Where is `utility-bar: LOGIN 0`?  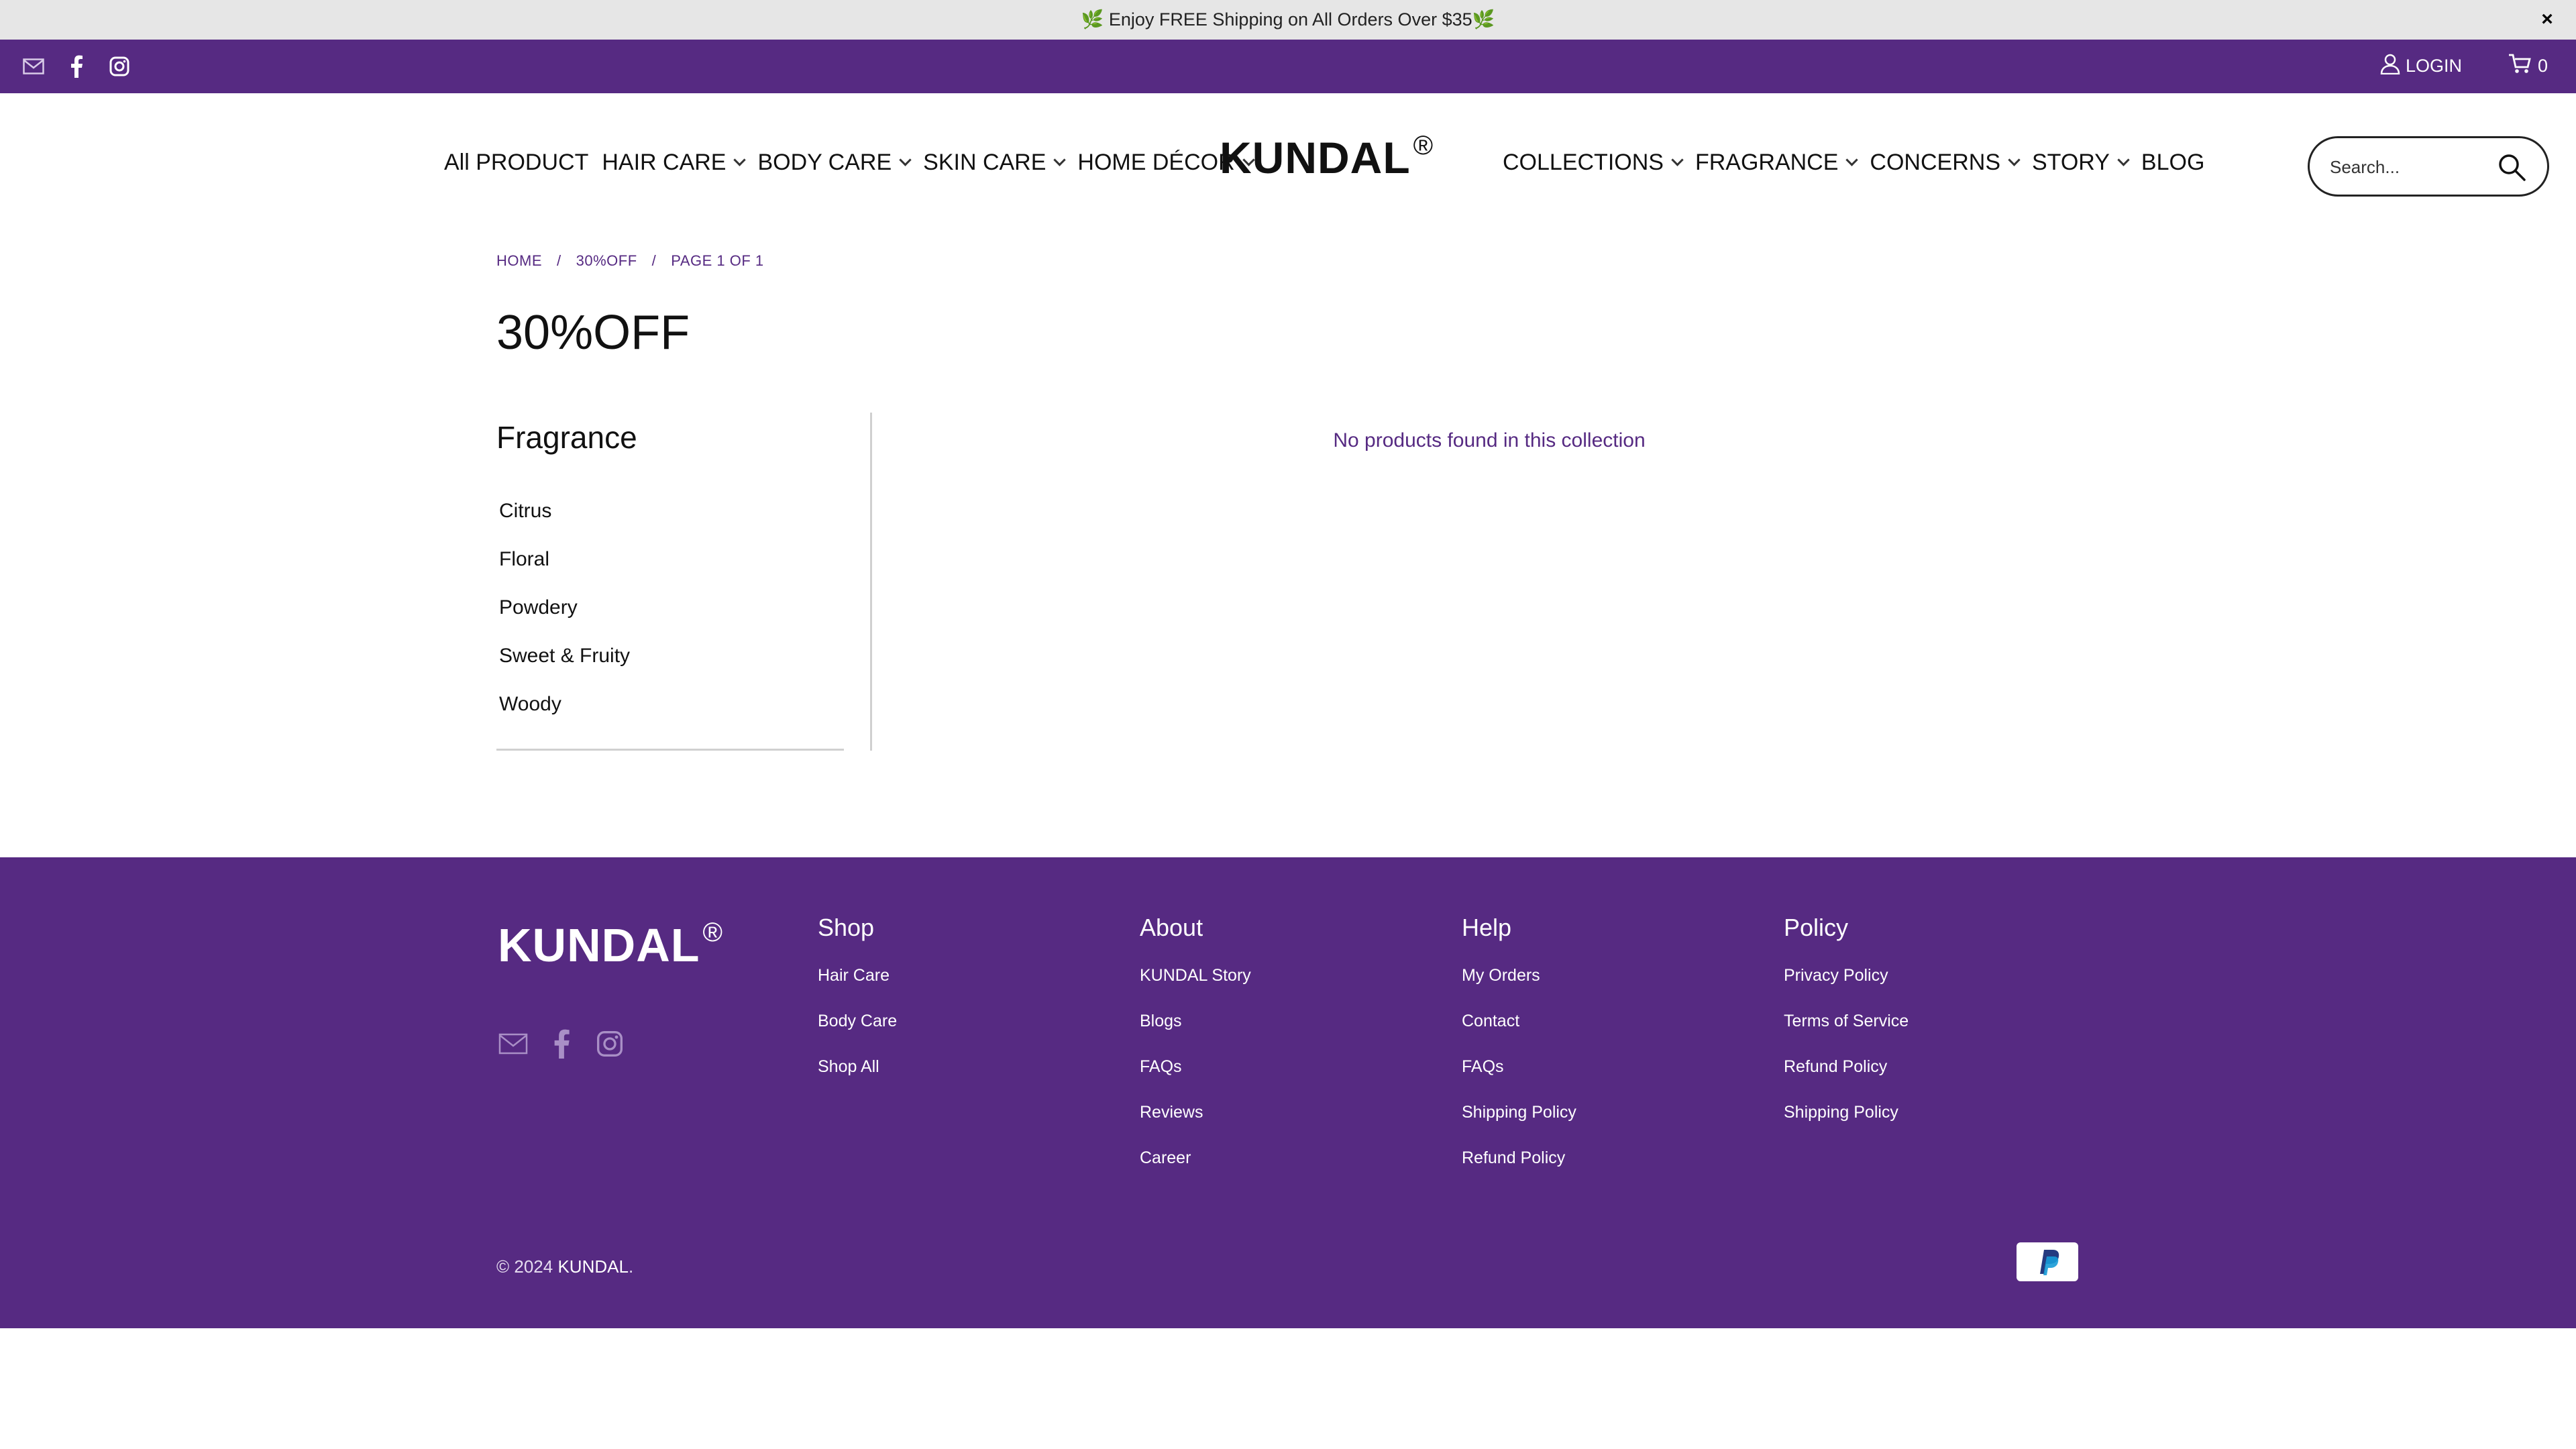 utility-bar: LOGIN 0 is located at coordinates (1288, 66).